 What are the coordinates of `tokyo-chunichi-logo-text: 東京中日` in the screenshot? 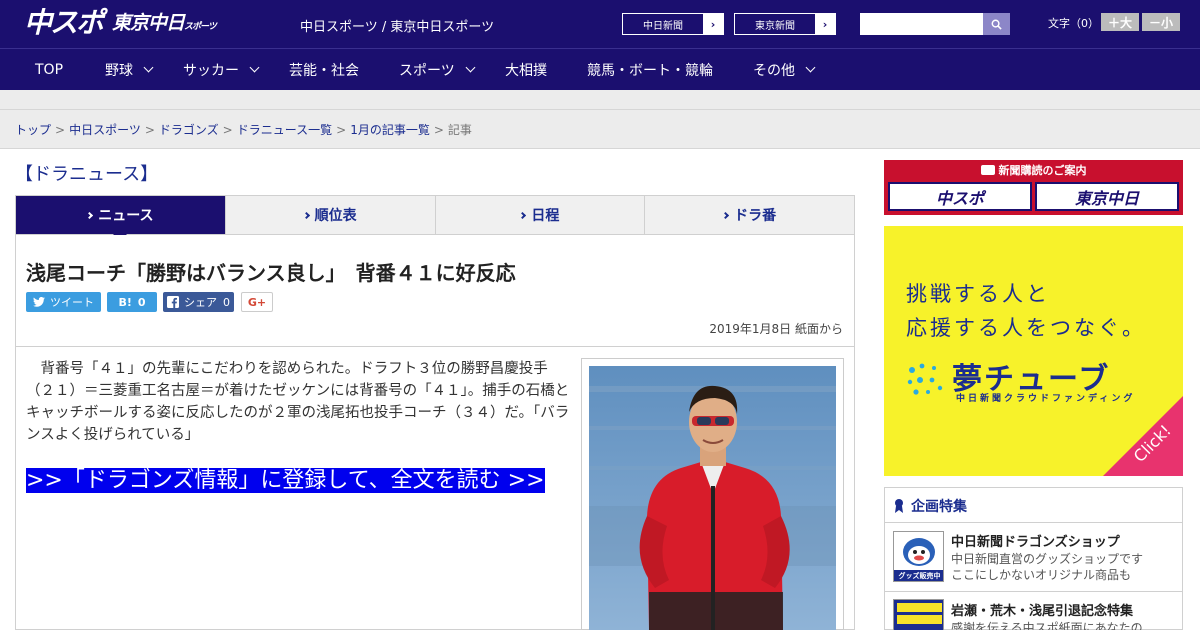 It's located at (148, 23).